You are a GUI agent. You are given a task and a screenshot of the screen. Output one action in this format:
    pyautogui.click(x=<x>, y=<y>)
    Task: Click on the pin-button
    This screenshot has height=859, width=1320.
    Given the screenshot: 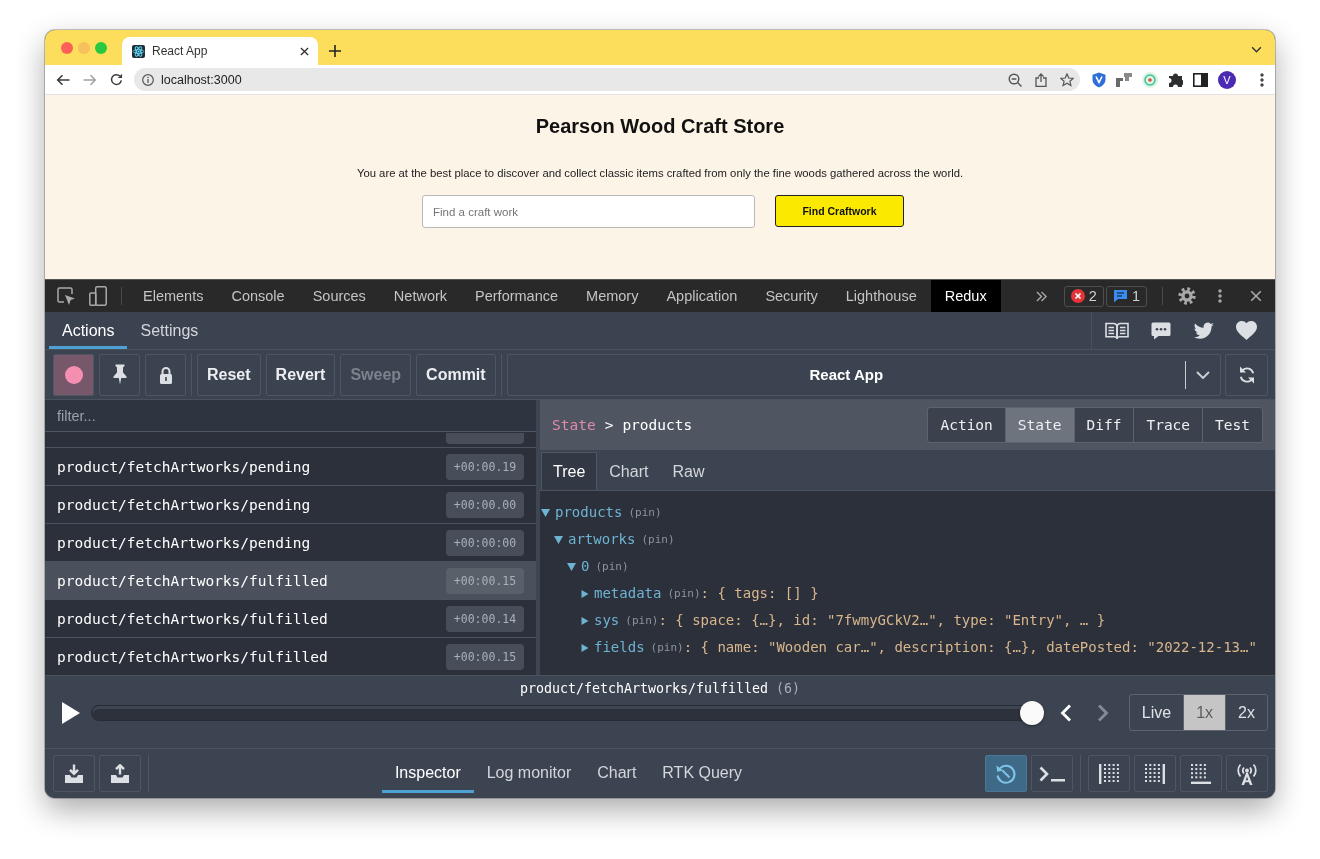 What is the action you would take?
    pyautogui.click(x=119, y=374)
    